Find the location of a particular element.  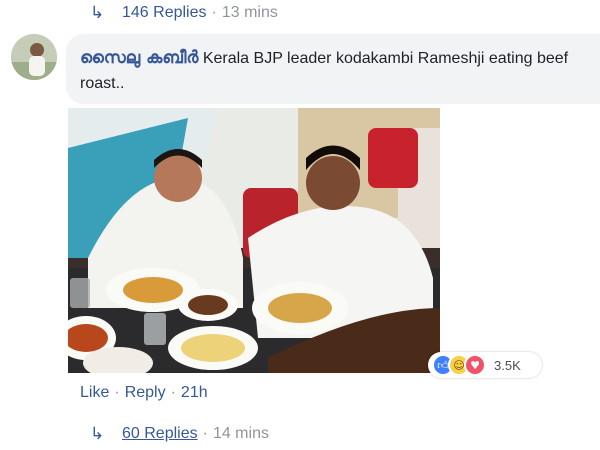

comment-actions: Like · Reply · 21h is located at coordinates (144, 393).